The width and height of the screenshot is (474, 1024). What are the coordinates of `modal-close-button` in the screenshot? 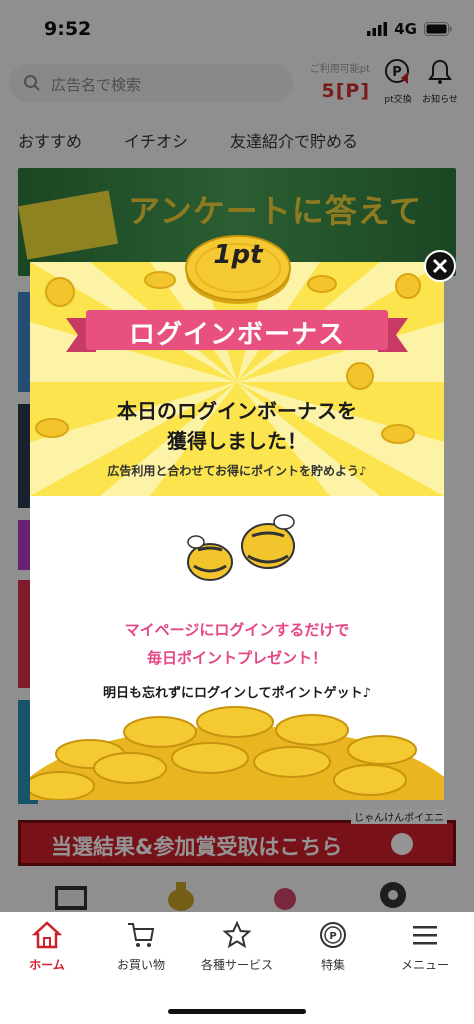 It's located at (440, 266).